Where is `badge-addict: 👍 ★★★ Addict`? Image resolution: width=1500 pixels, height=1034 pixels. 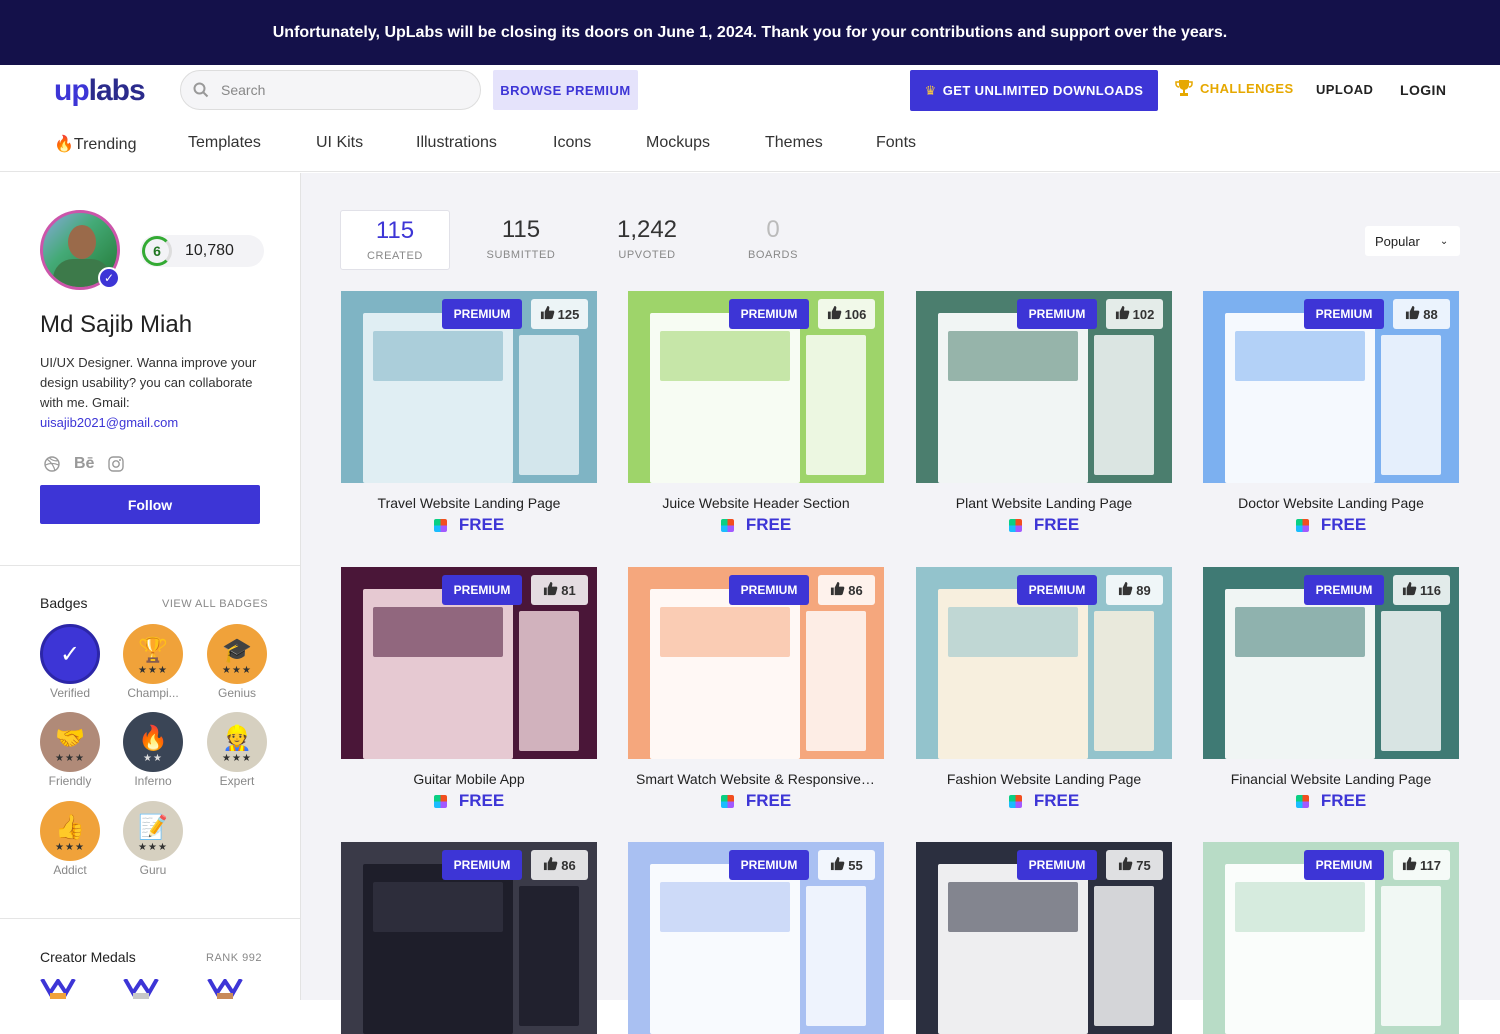
badge-addict: 👍 ★★★ Addict is located at coordinates (70, 839).